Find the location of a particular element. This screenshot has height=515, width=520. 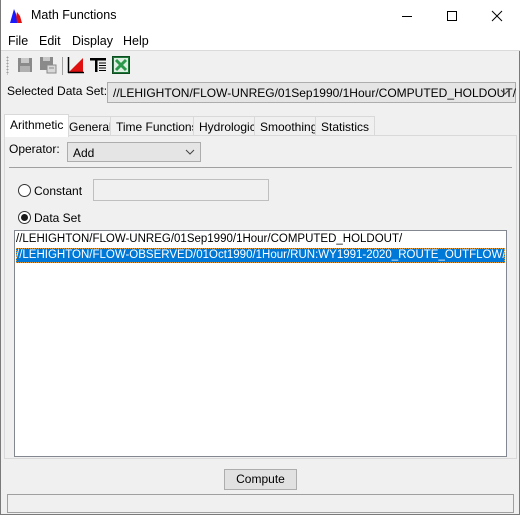

constant-label: Constant is located at coordinates (58, 191).